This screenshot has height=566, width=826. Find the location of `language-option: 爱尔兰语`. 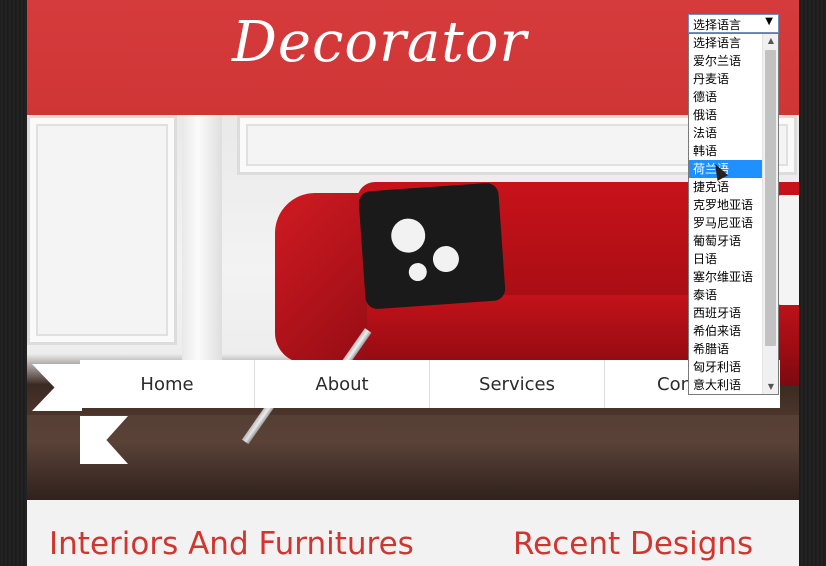

language-option: 爱尔兰语 is located at coordinates (725, 61).